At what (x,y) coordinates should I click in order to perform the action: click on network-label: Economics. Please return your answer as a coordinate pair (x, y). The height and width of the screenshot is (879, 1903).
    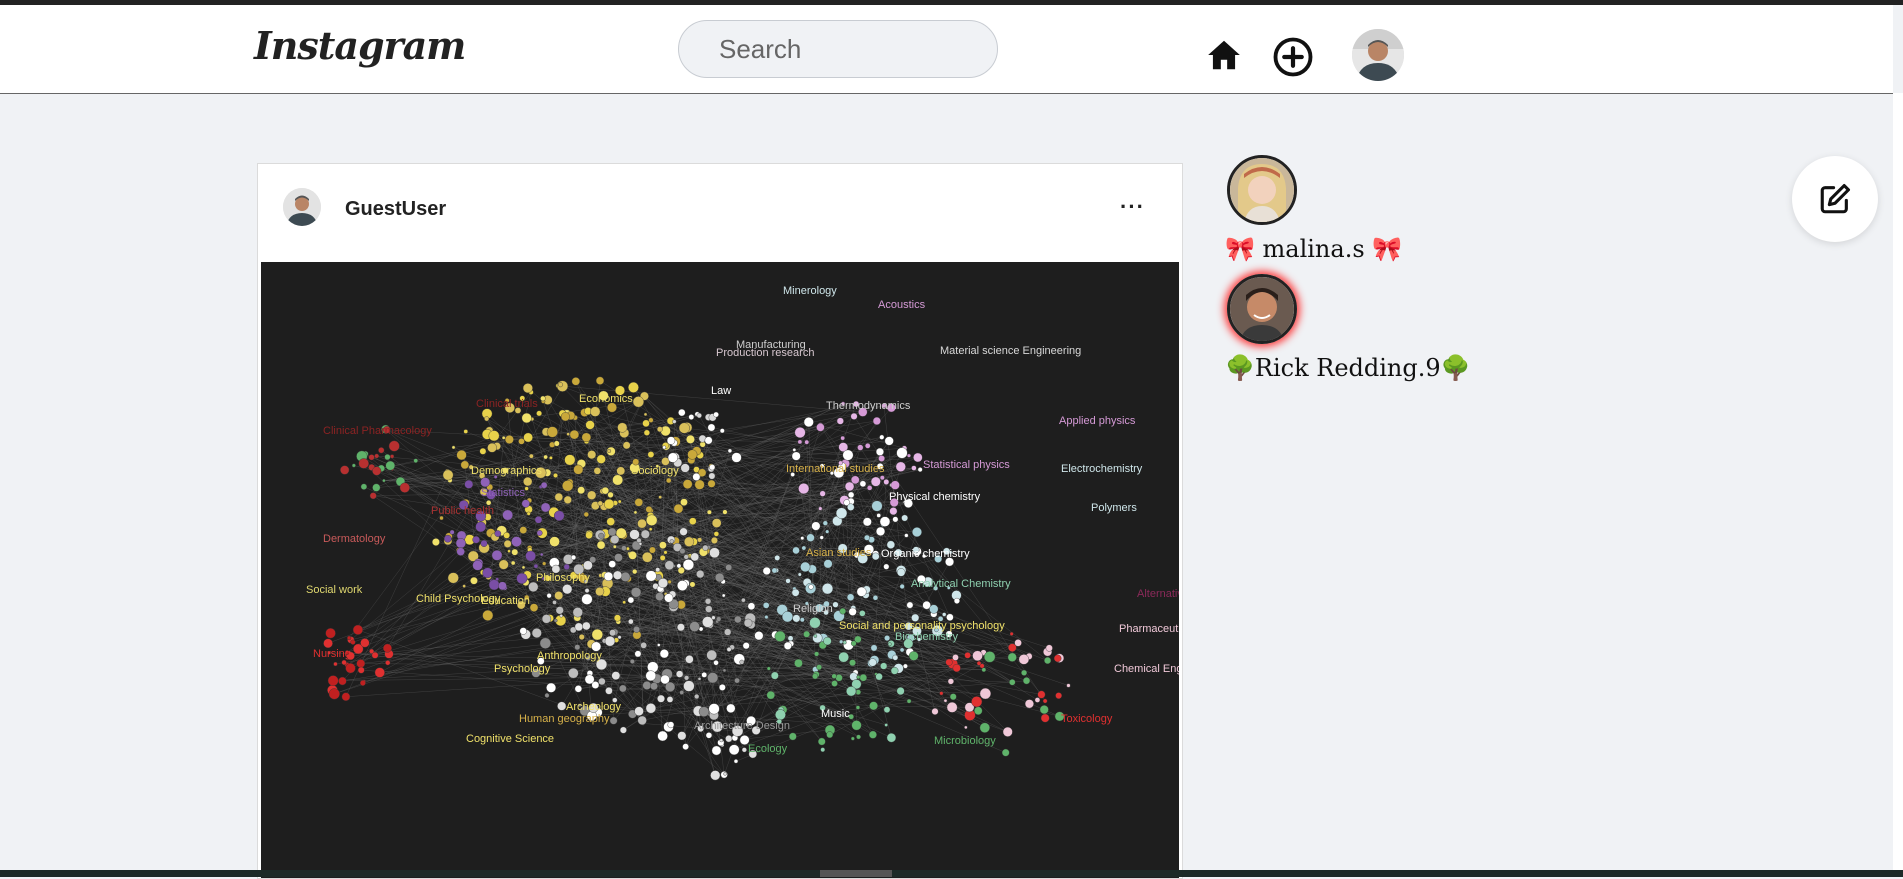
    Looking at the image, I should click on (606, 399).